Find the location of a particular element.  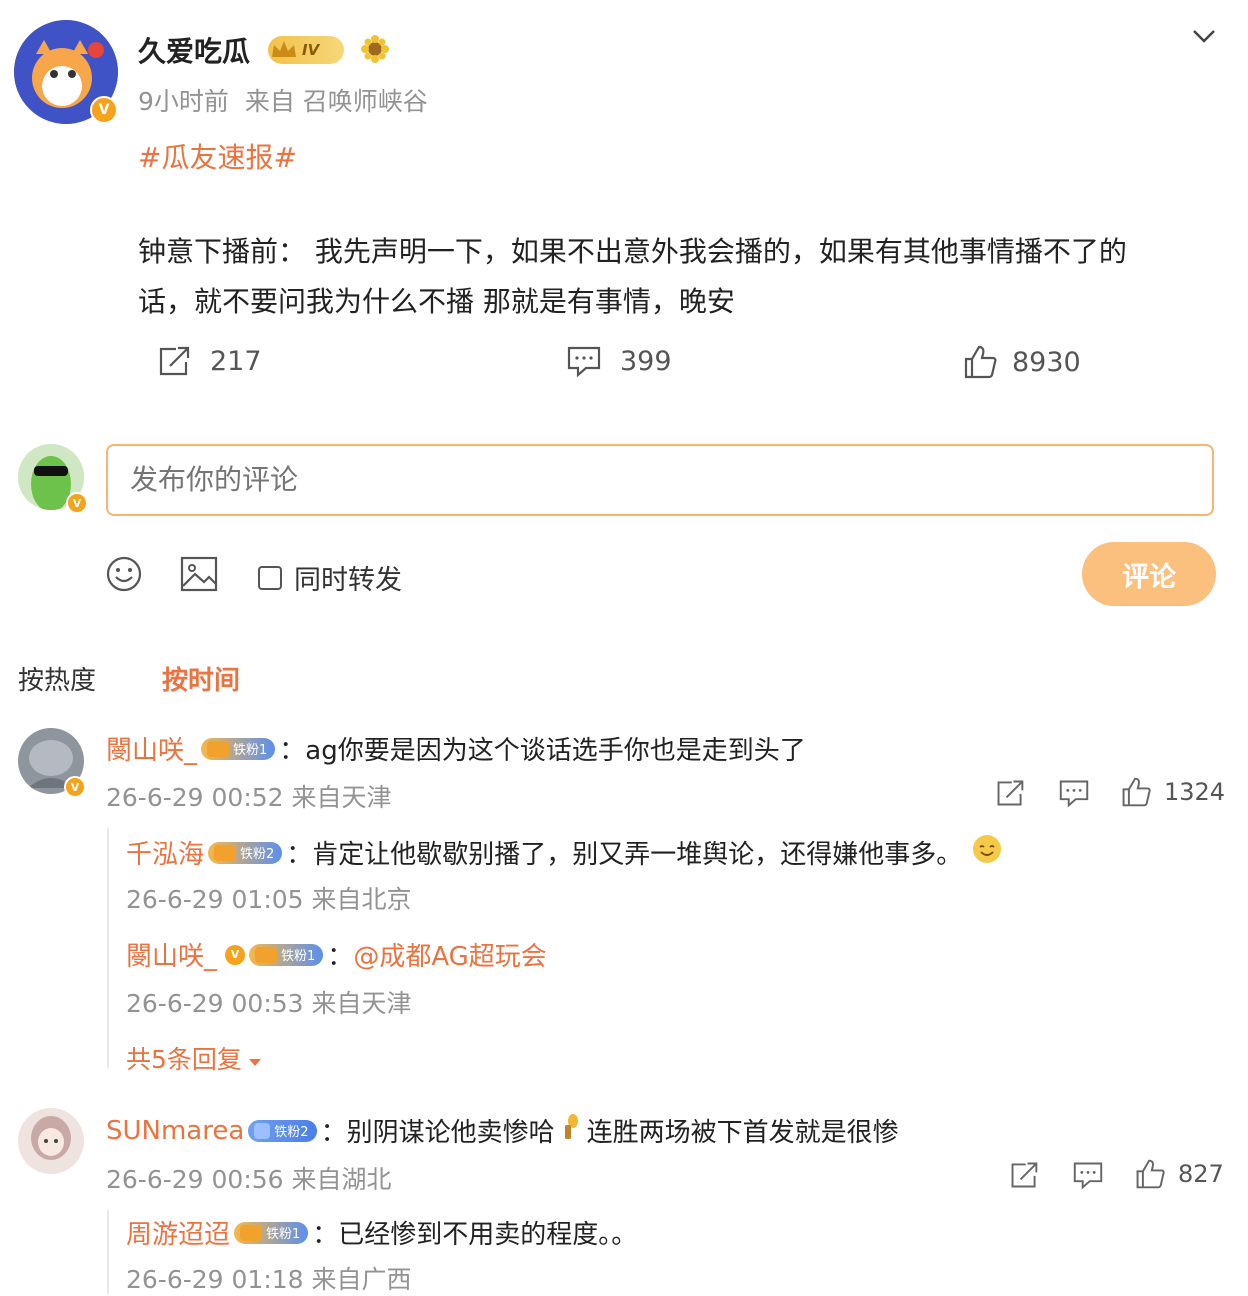

replier-name: 閿山咲_ is located at coordinates (171, 954).